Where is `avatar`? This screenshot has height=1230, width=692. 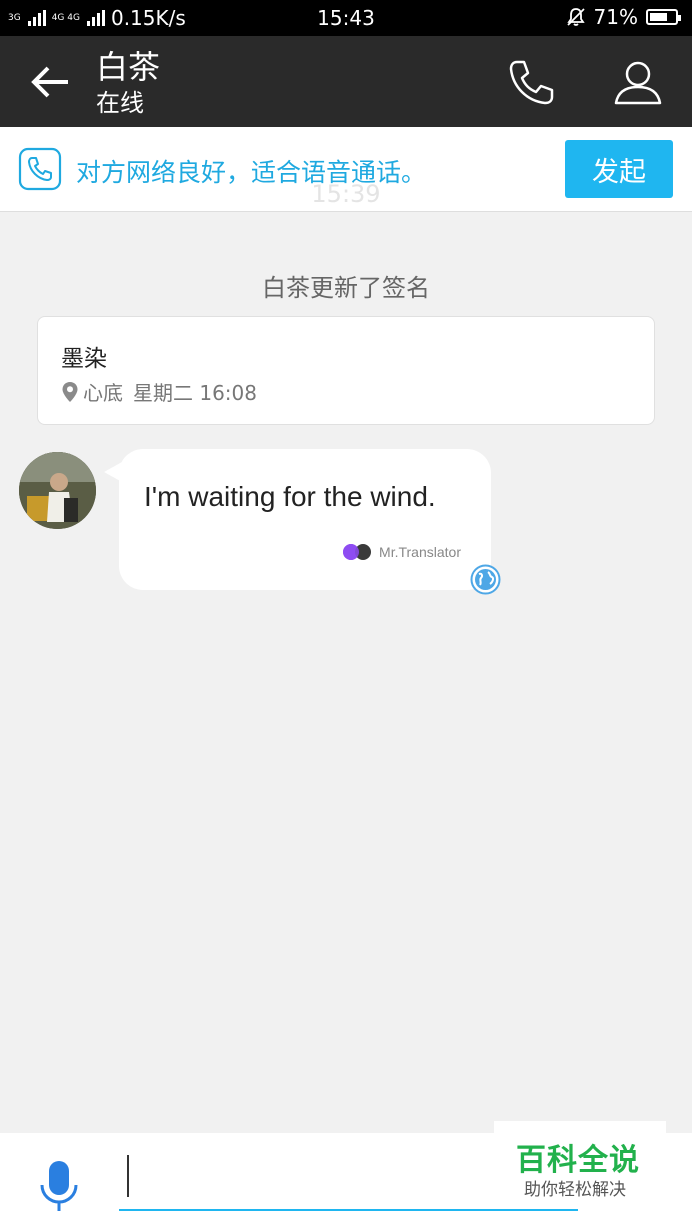
avatar is located at coordinates (57, 490).